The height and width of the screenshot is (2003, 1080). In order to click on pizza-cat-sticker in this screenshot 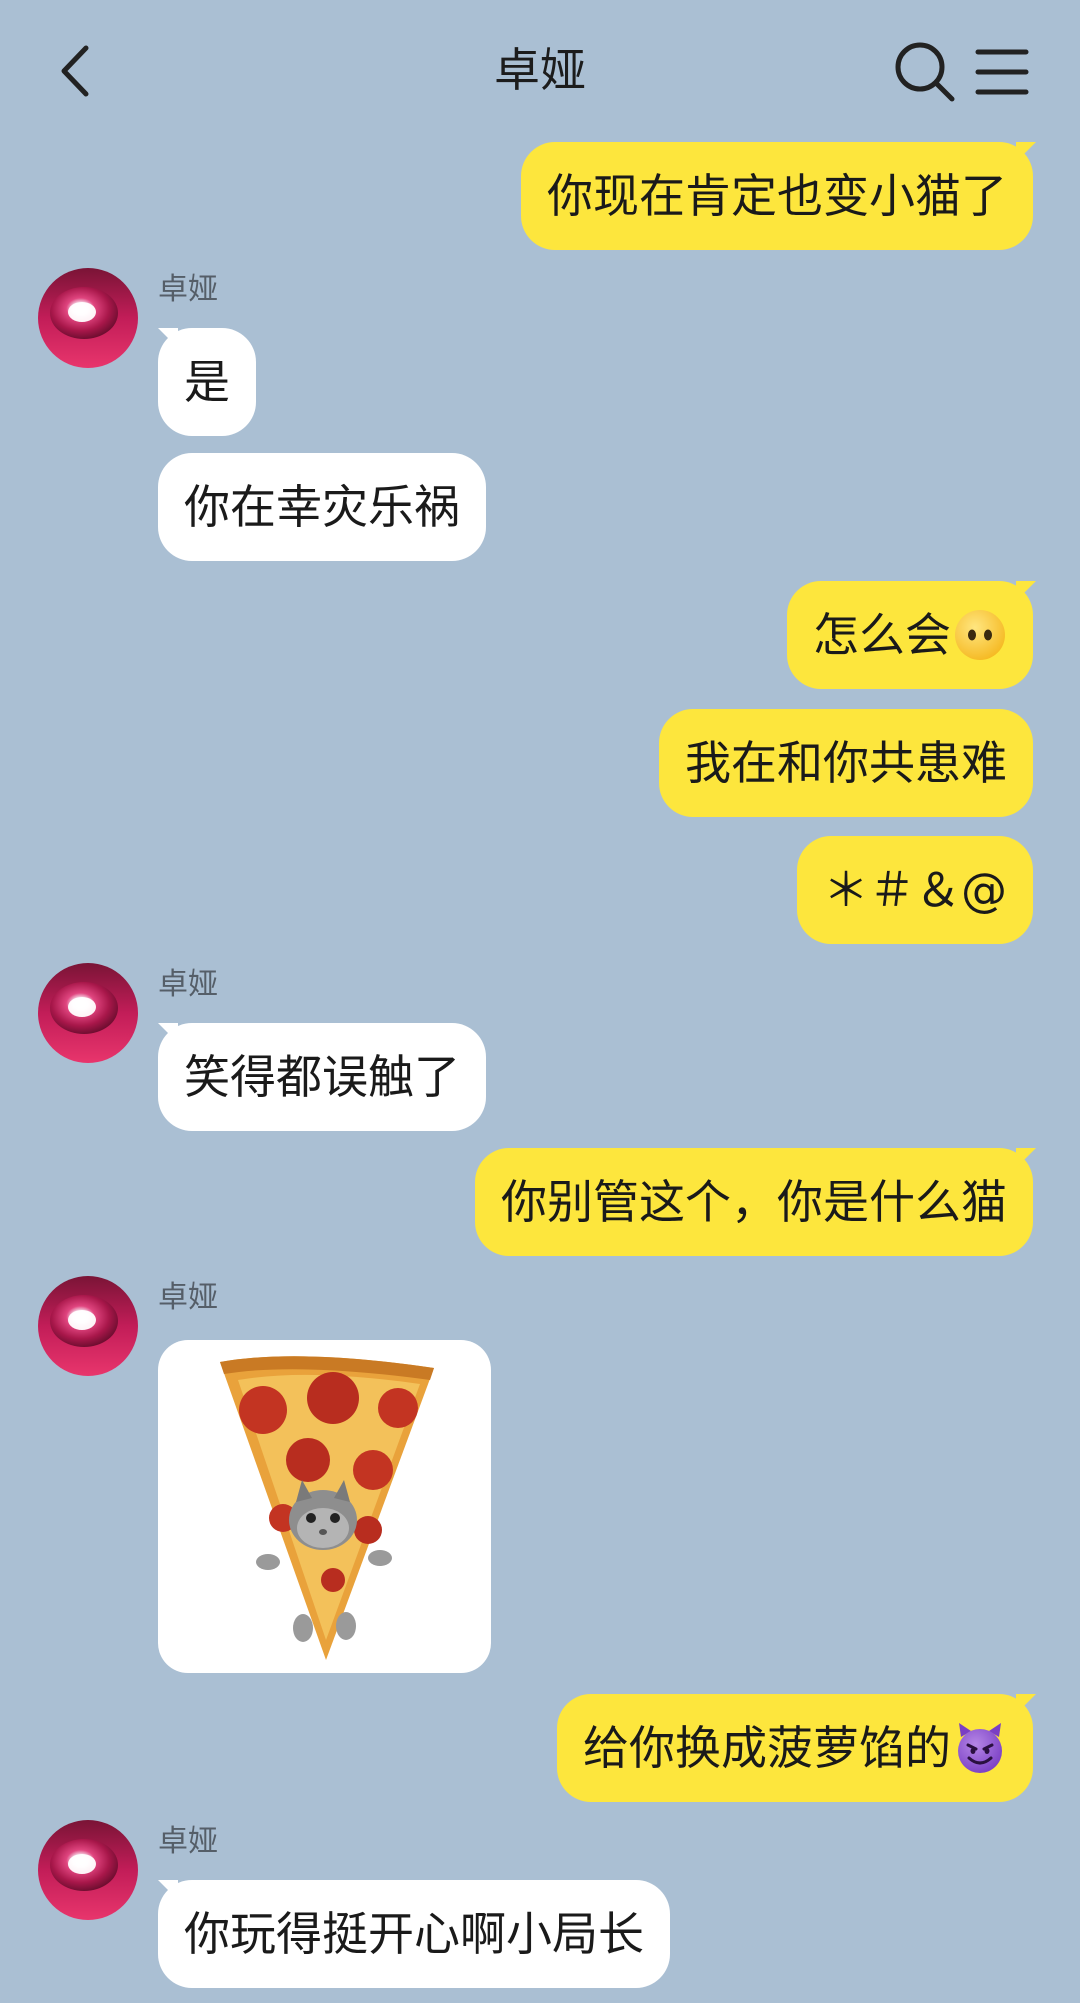, I will do `click(324, 1506)`.